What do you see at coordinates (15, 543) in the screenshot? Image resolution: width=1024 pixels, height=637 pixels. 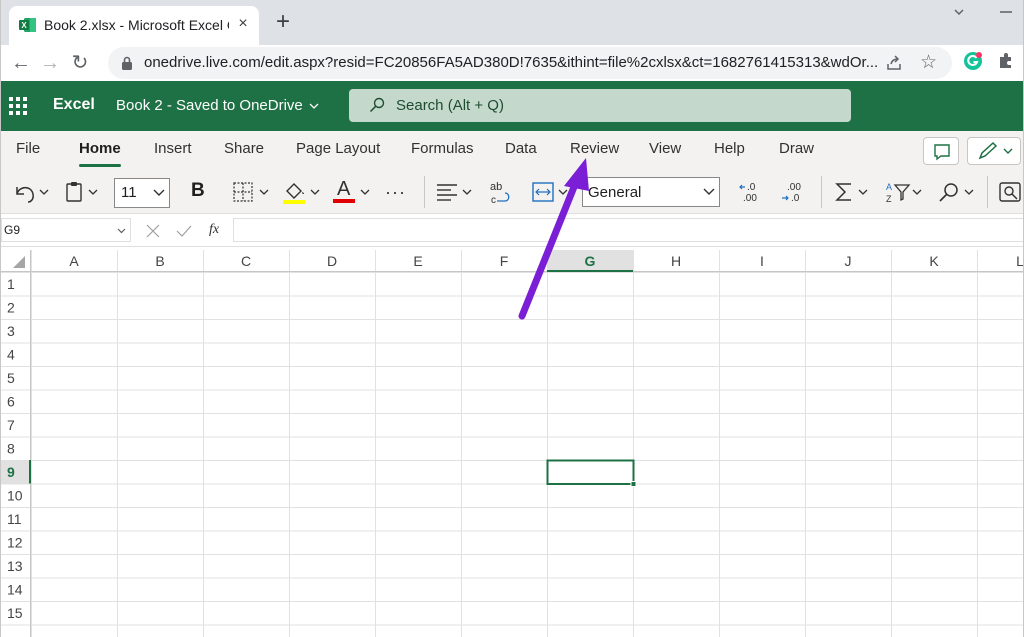 I see `row-header-12: 12` at bounding box center [15, 543].